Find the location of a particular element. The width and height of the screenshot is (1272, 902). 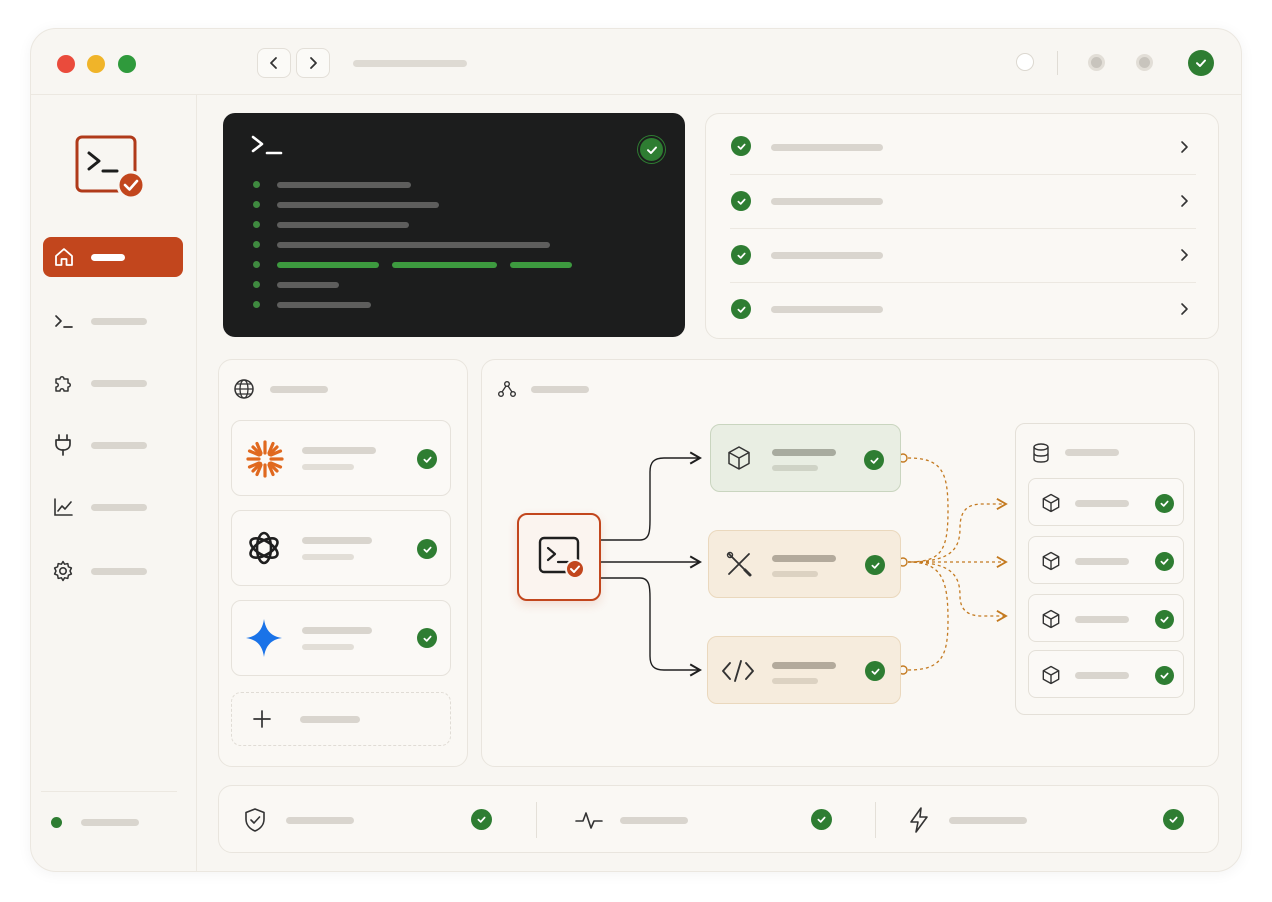

workflow-source-node is located at coordinates (559, 557).